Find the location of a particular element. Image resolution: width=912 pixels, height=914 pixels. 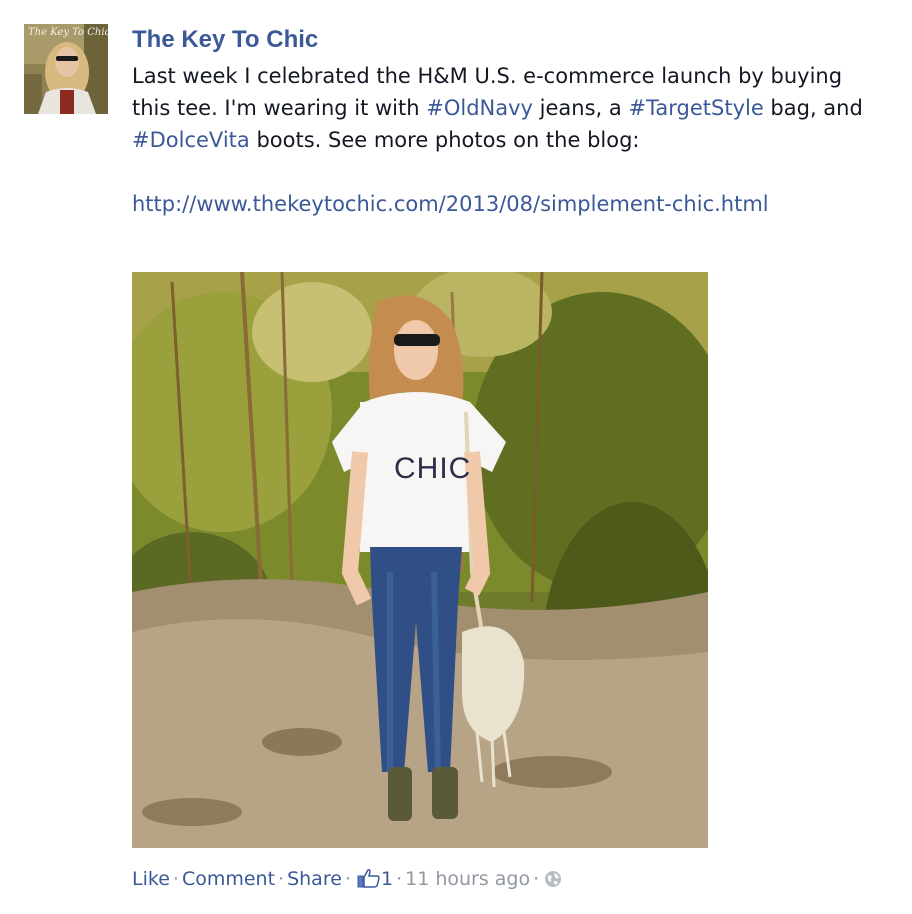

hashtag-dolcevita-link: #DolceVita is located at coordinates (191, 140).